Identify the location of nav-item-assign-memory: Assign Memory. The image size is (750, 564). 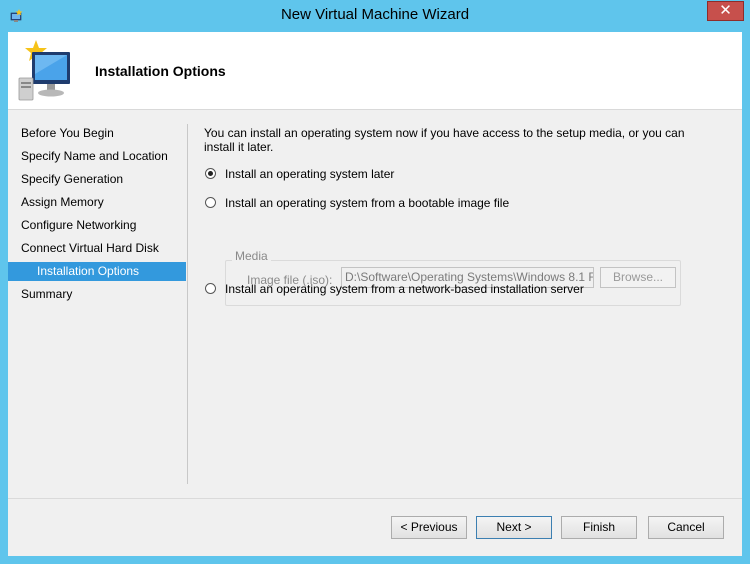
(97, 202).